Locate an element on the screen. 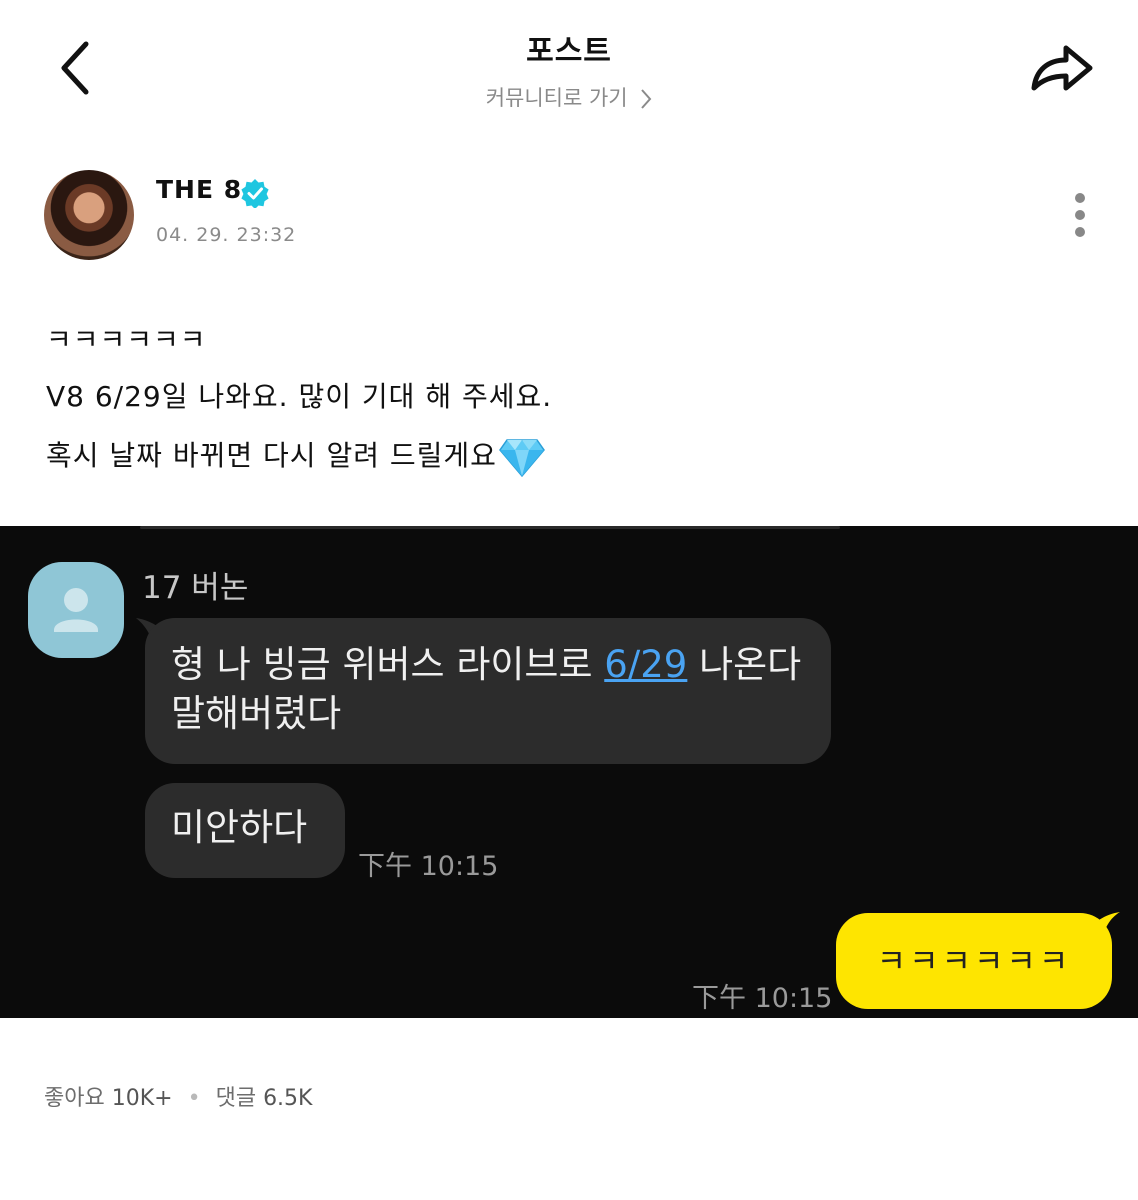 This screenshot has width=1138, height=1200. post-text-line-1: ㅋㅋㅋㅋㅋㅋ is located at coordinates (126, 339).